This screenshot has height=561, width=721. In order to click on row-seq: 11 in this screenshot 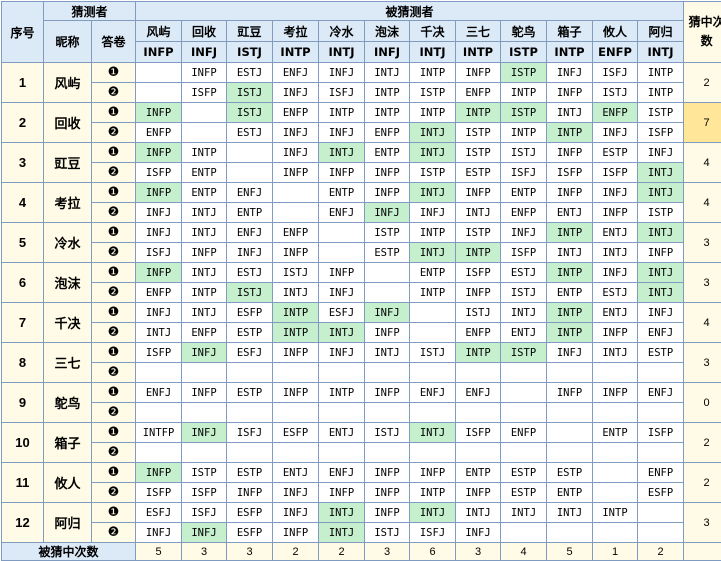, I will do `click(23, 483)`.